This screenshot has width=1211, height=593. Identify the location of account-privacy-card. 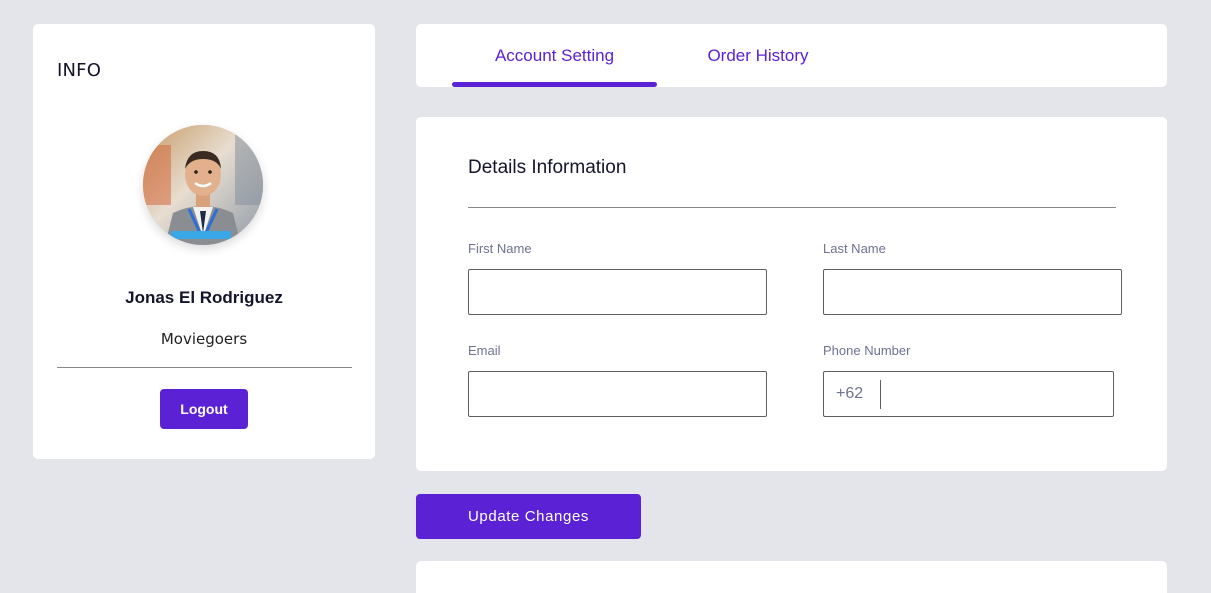
(791, 577).